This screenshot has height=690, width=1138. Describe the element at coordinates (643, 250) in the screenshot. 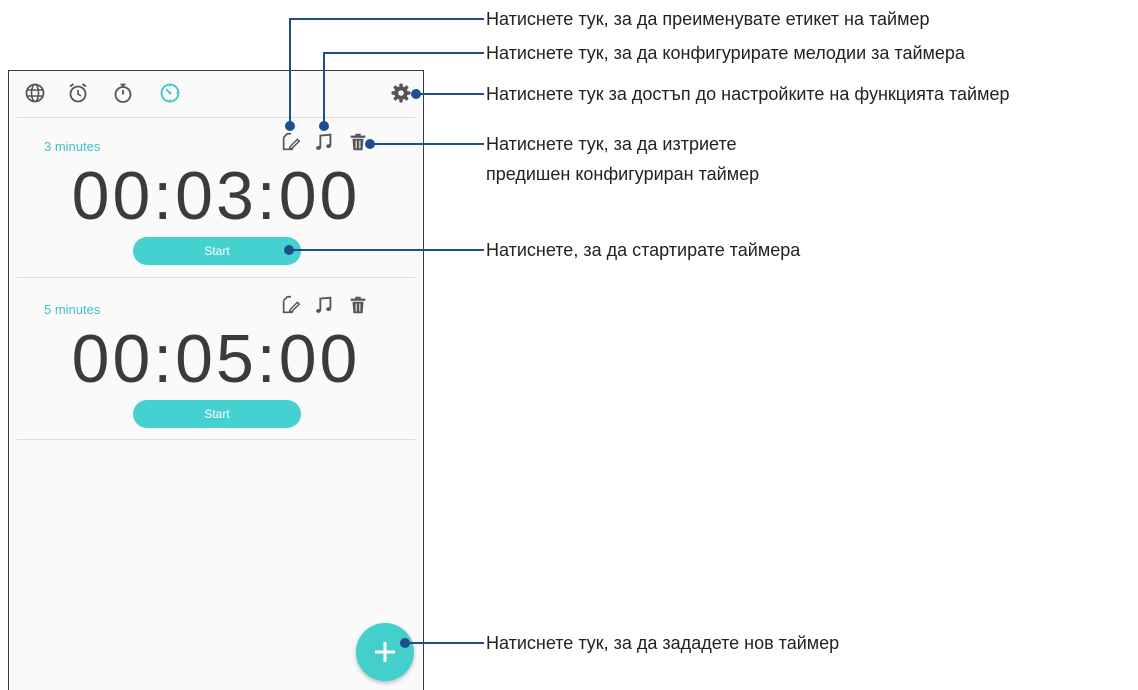

I see `callout-start: Натиснете, за да стартирате таймера` at that location.